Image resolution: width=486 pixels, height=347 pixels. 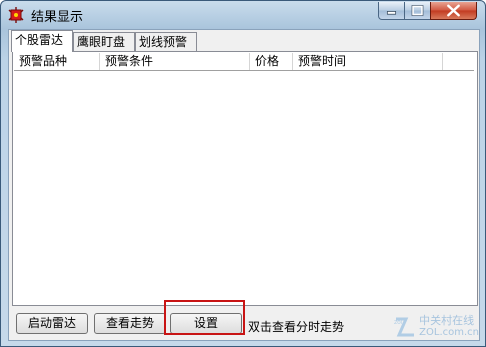 What do you see at coordinates (447, 320) in the screenshot?
I see `watermark-text: 中关村在线` at bounding box center [447, 320].